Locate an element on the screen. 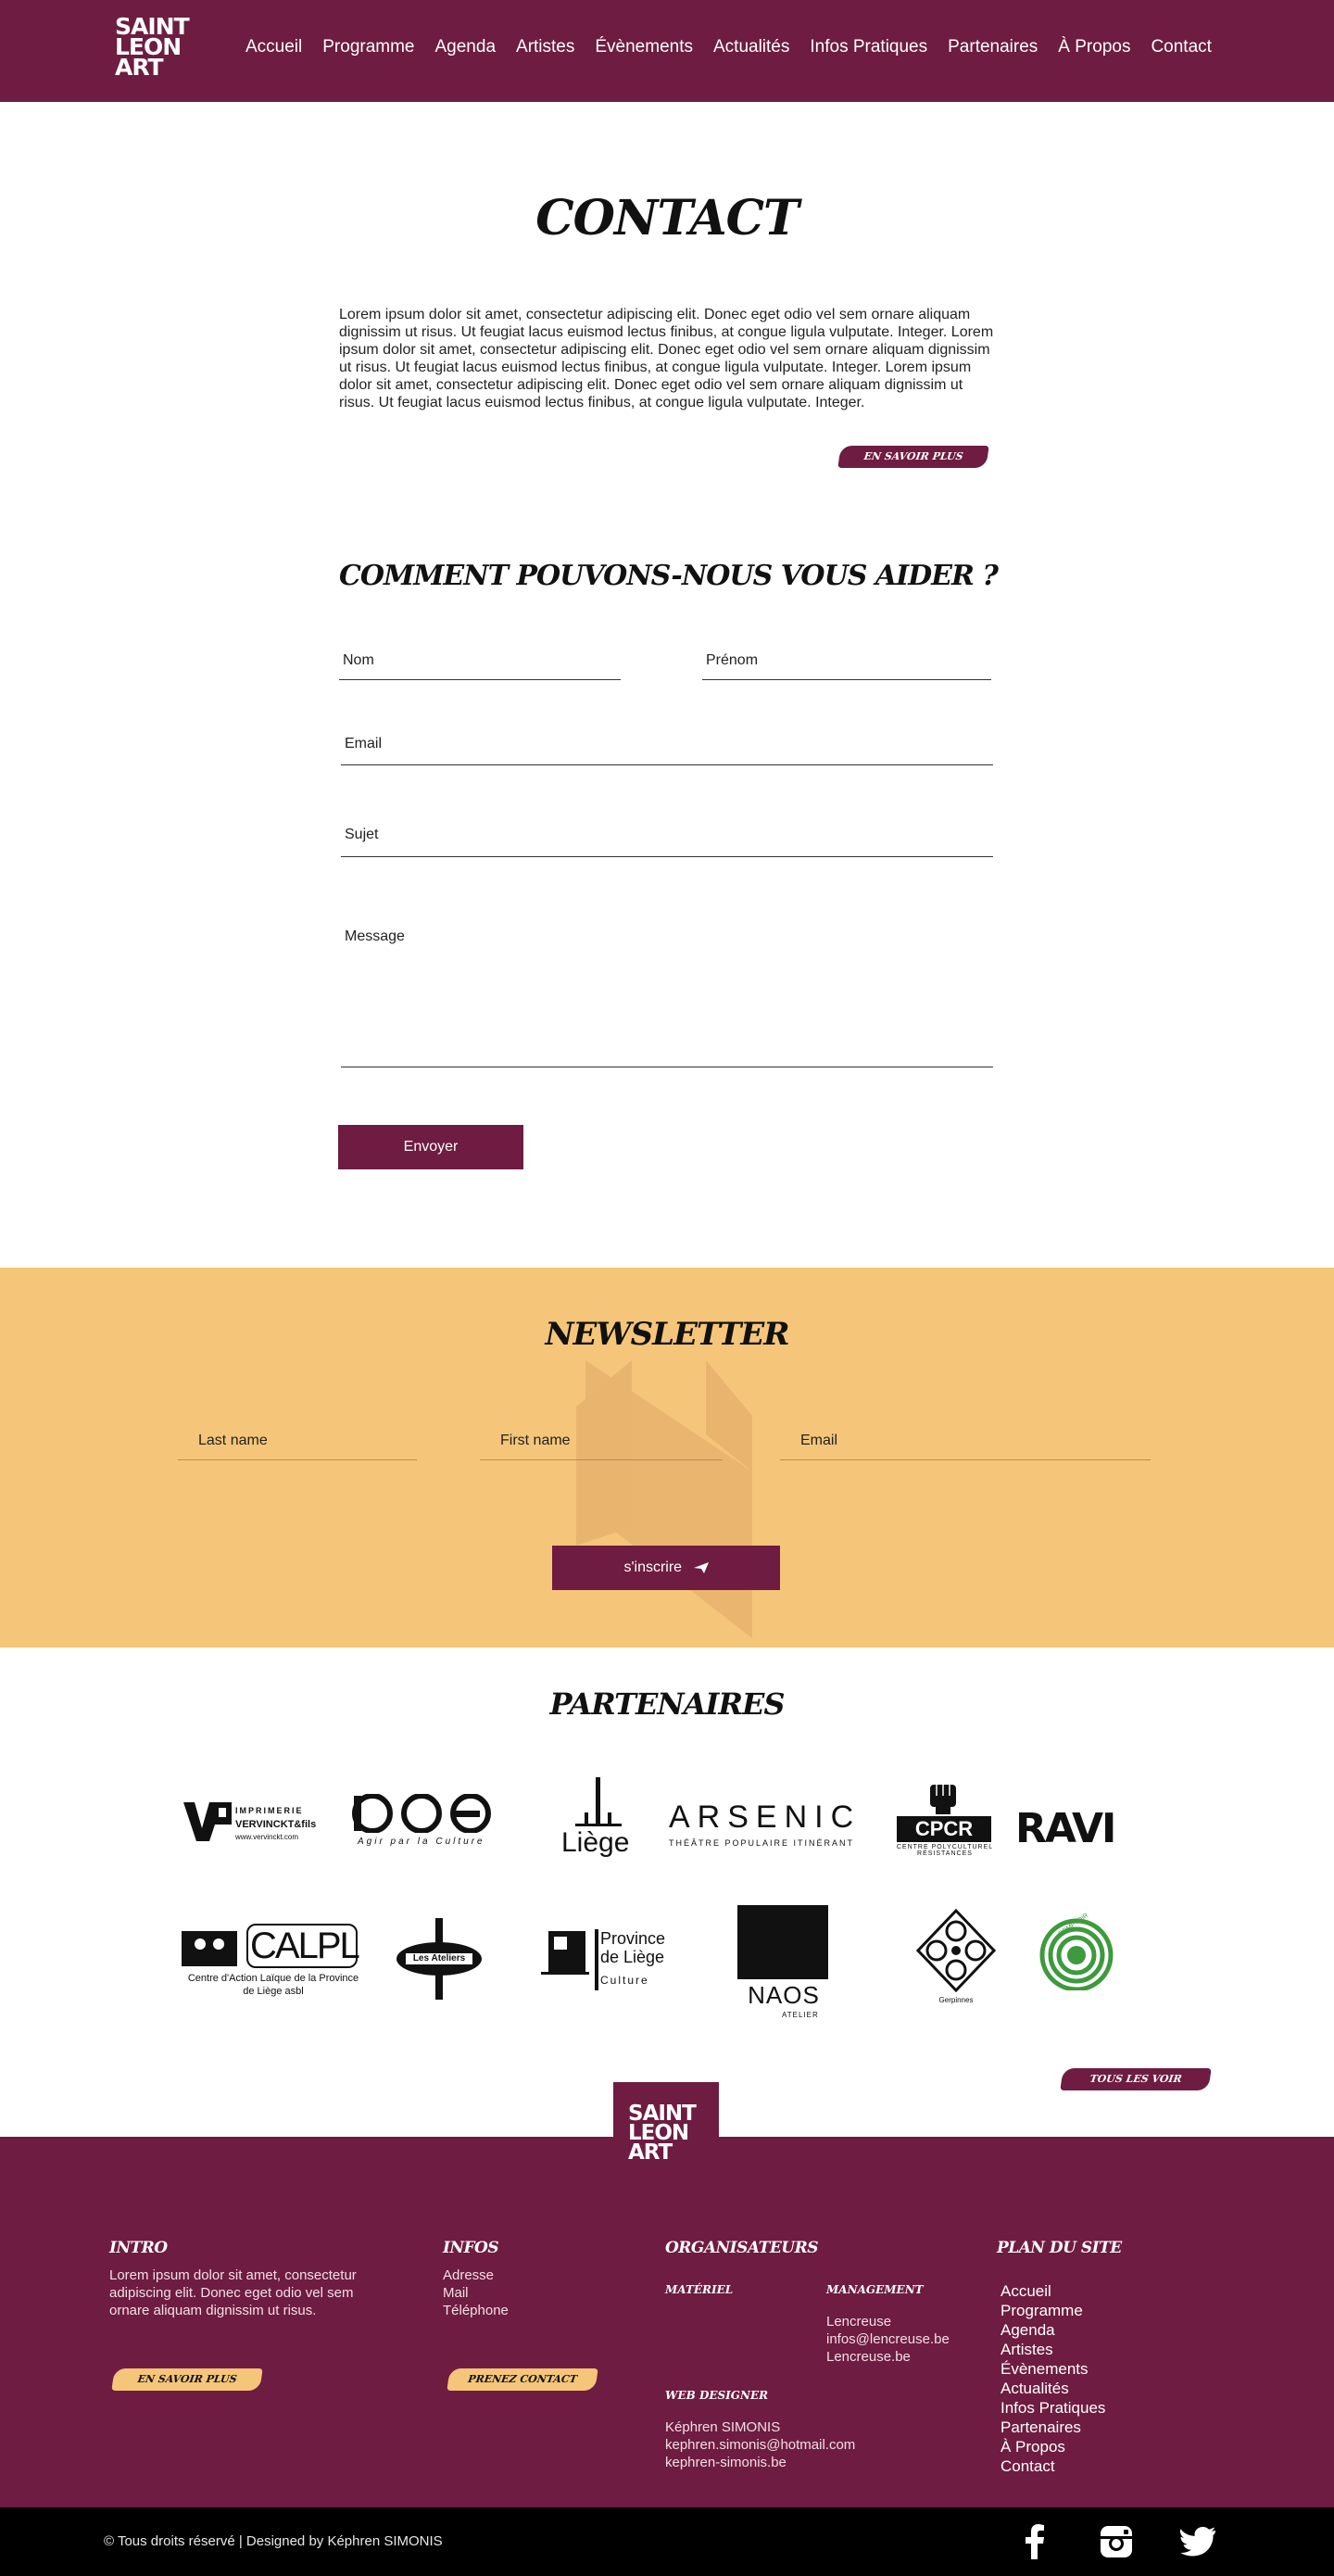 Image resolution: width=1334 pixels, height=2576 pixels. nom-label: Nom is located at coordinates (358, 660).